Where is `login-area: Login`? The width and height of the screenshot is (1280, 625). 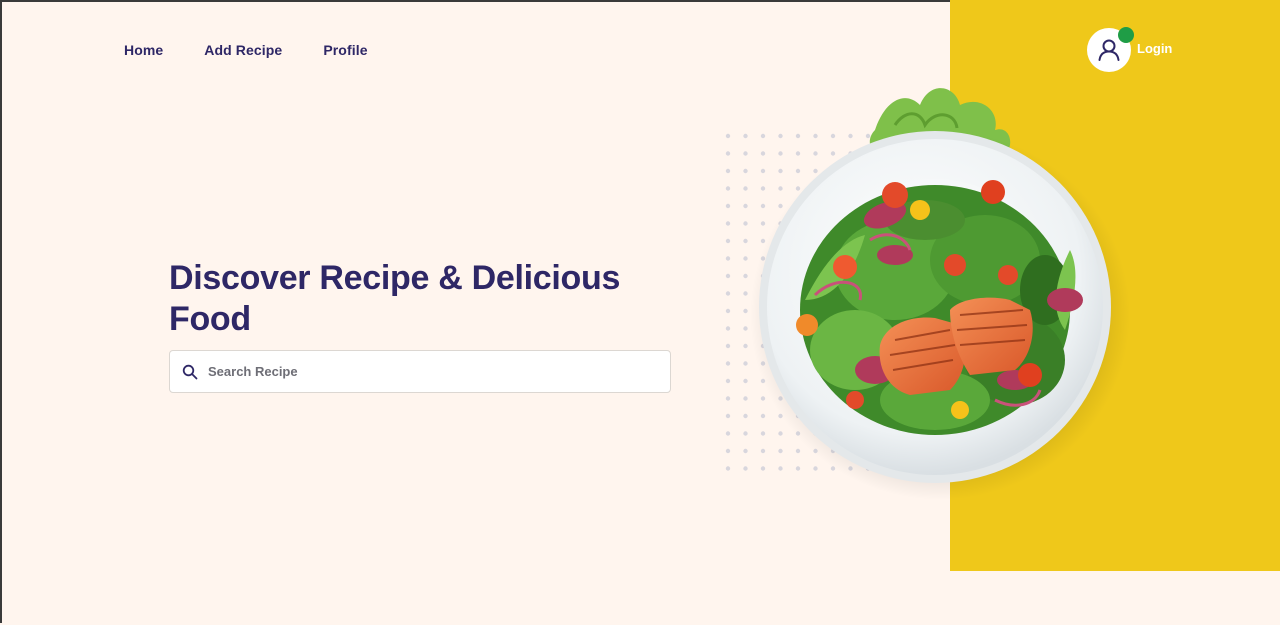 login-area: Login is located at coordinates (1129, 49).